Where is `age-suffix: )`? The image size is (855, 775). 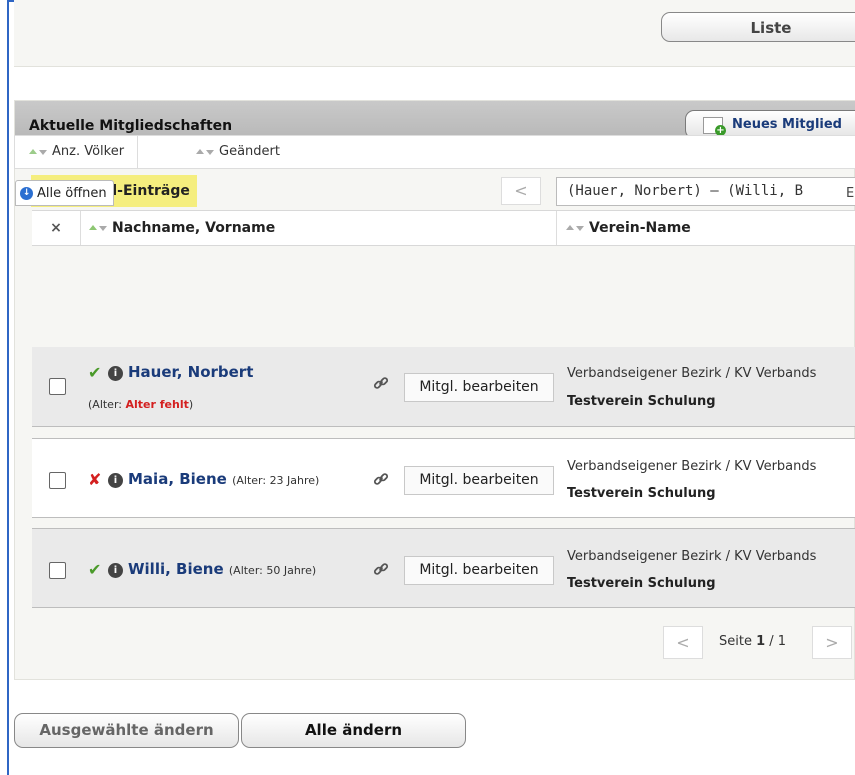 age-suffix: ) is located at coordinates (191, 404).